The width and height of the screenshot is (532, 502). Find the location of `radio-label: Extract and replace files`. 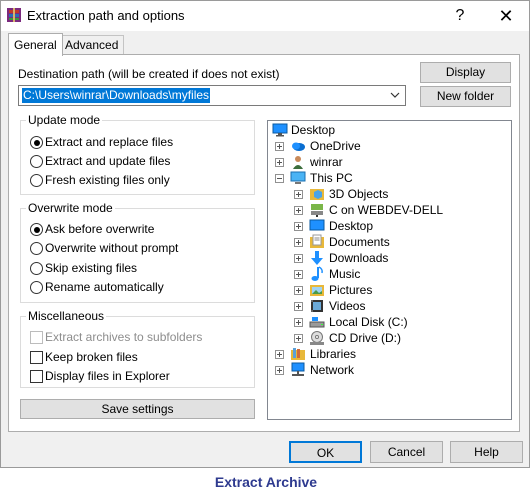

radio-label: Extract and replace files is located at coordinates (109, 142).